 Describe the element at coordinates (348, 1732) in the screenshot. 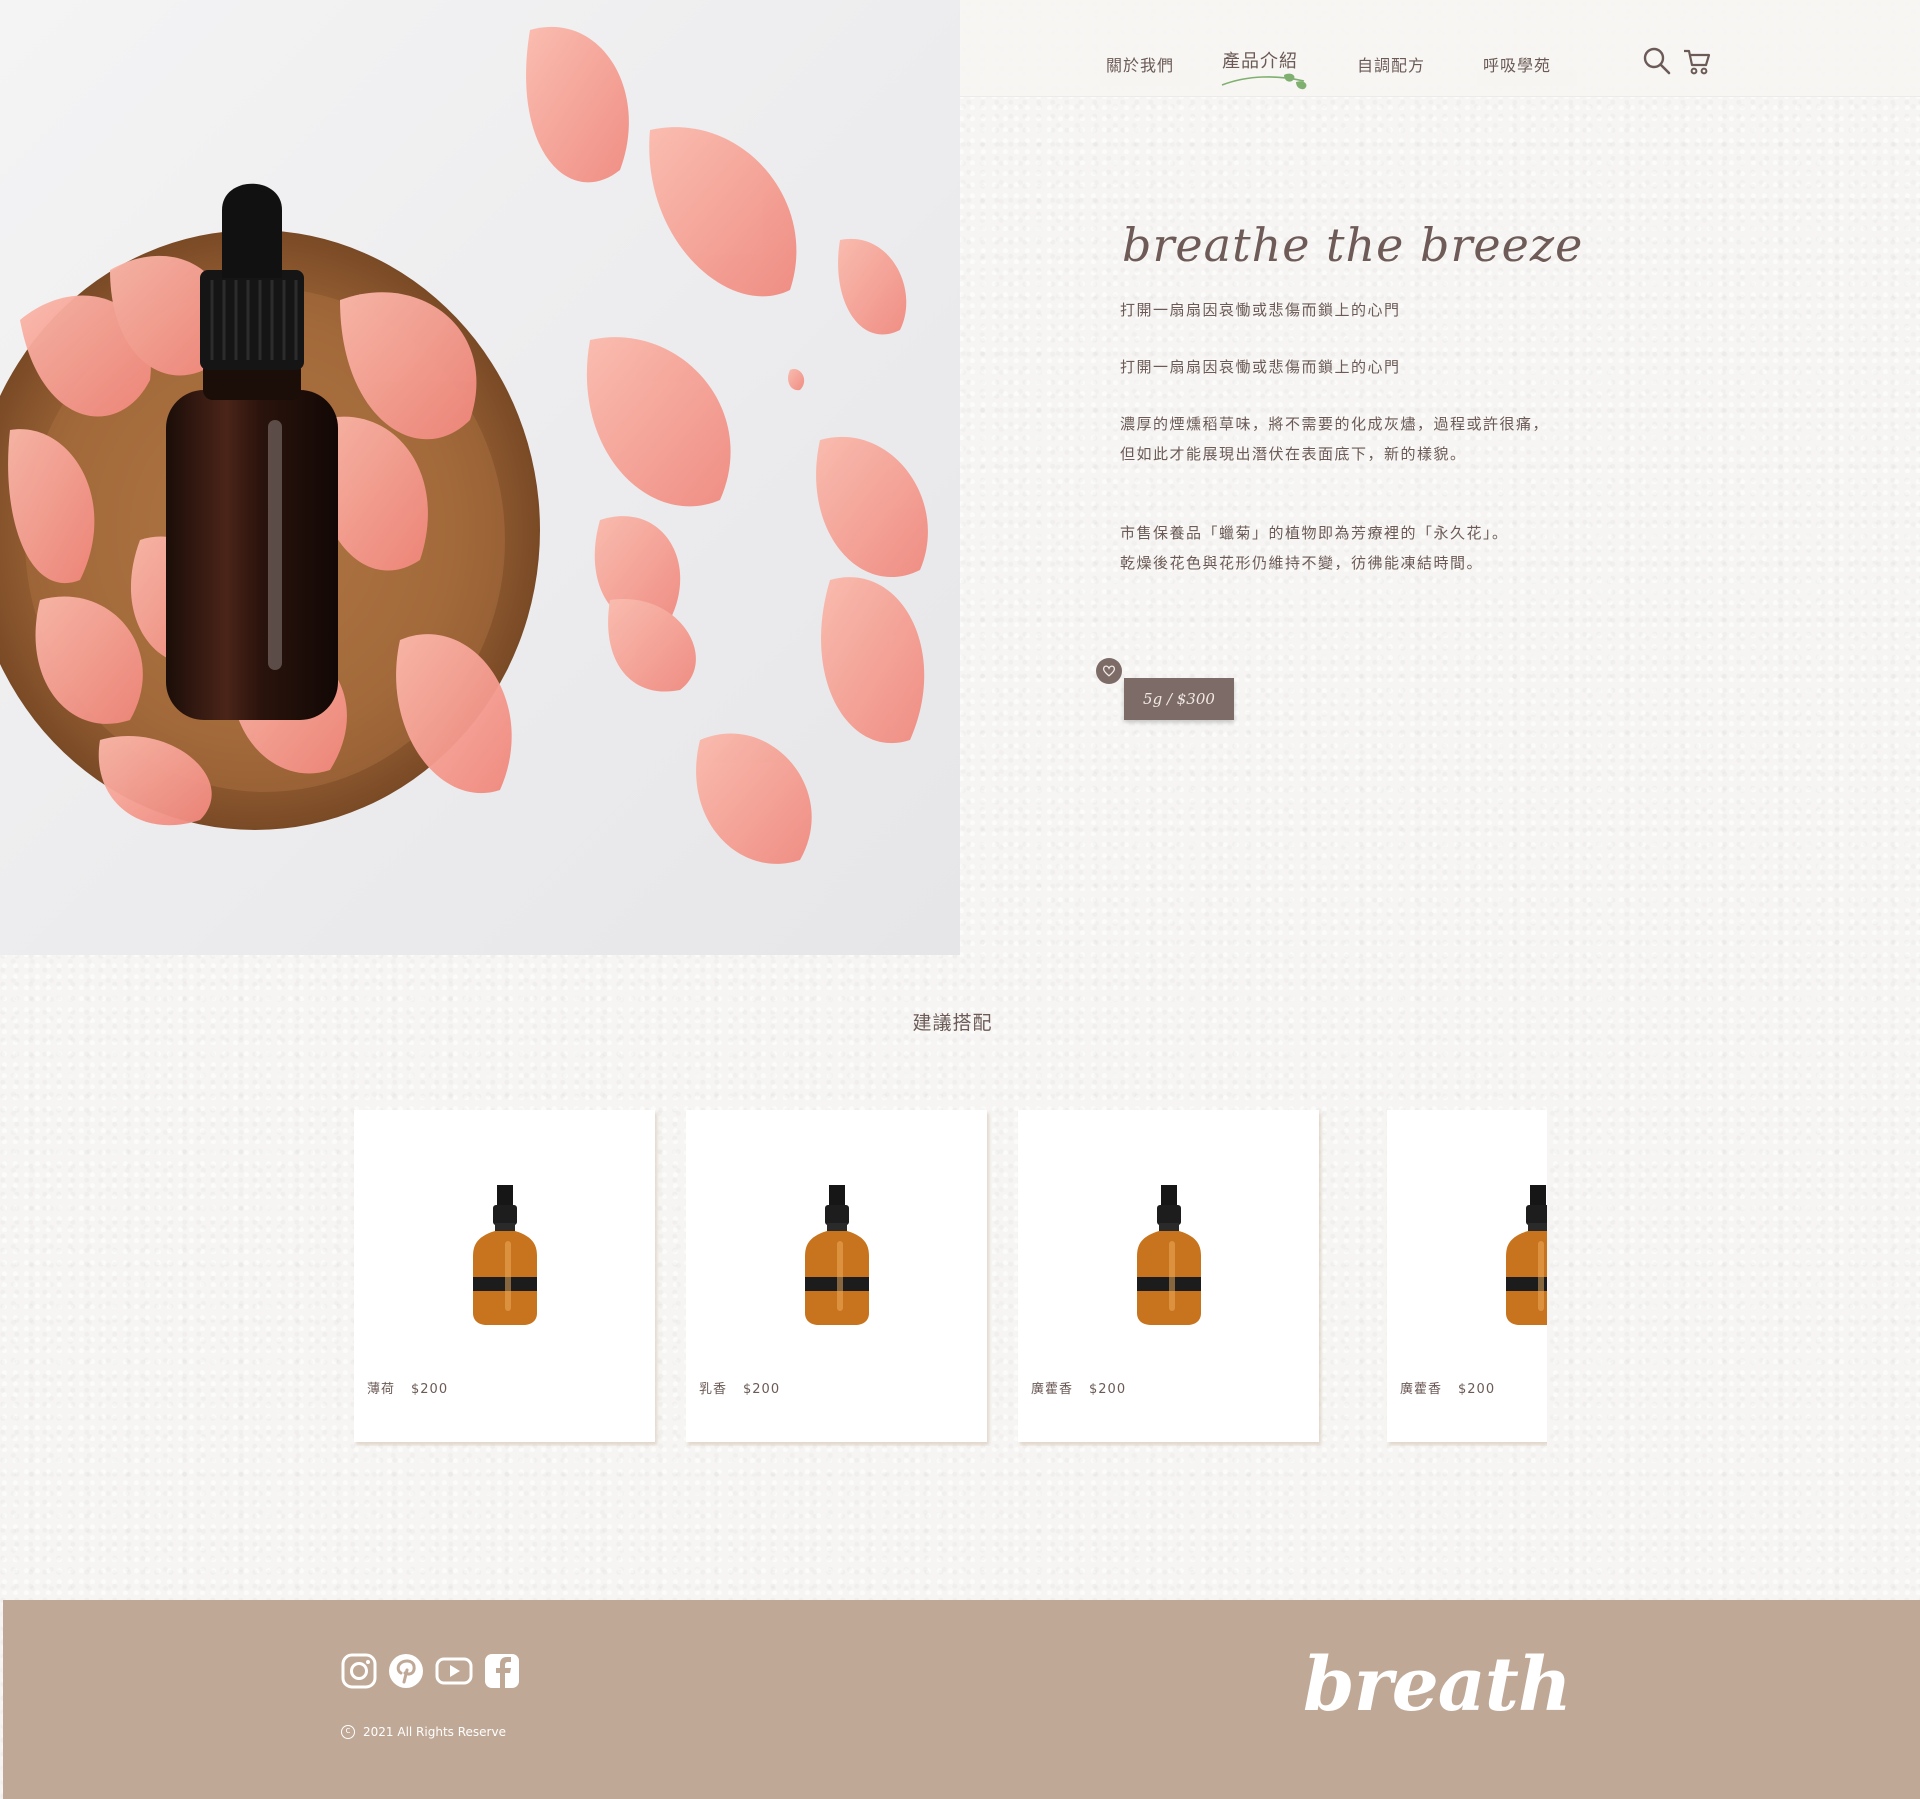

I see `copyright-icon: c` at that location.